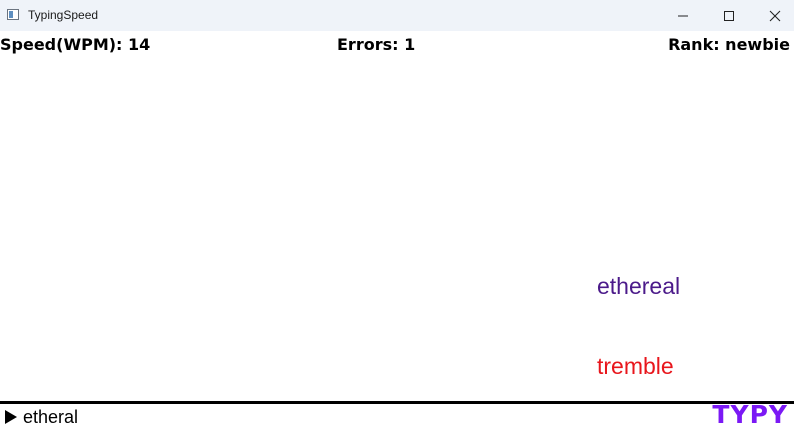  I want to click on maximize-button, so click(729, 15).